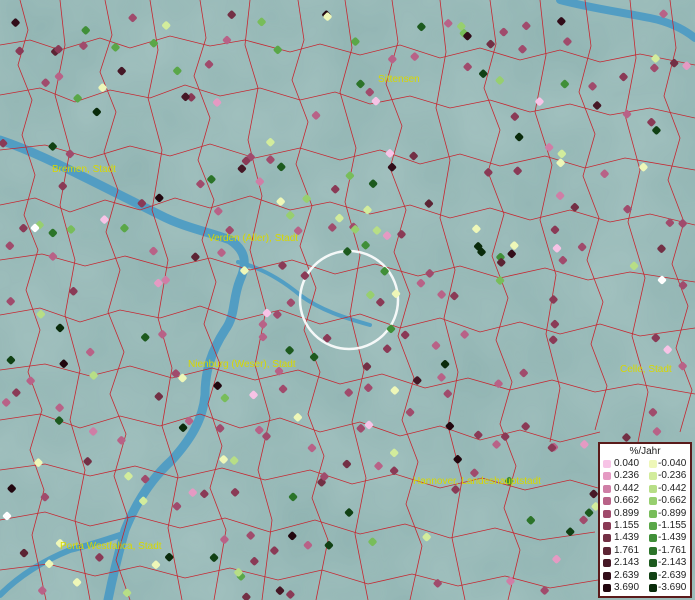 The image size is (695, 600). I want to click on city-label: Sittensen, so click(399, 79).